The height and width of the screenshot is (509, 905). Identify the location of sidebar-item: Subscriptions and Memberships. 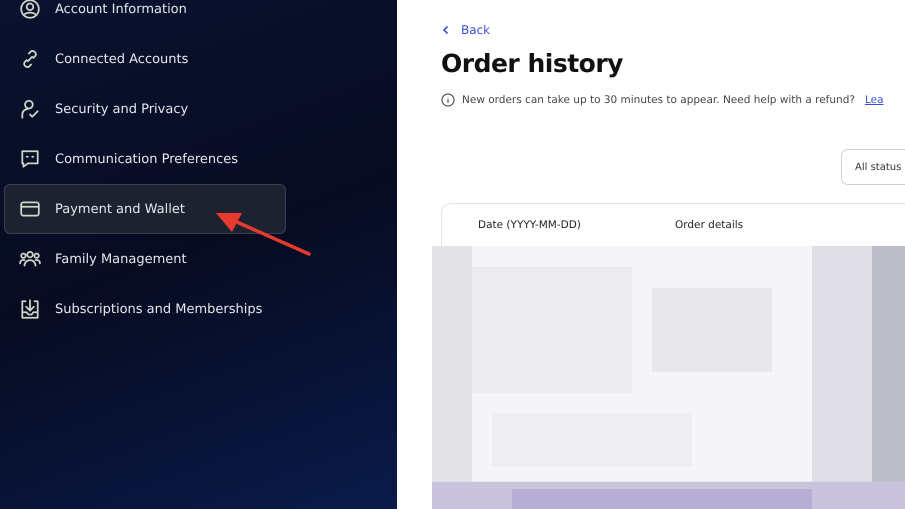
(145, 309).